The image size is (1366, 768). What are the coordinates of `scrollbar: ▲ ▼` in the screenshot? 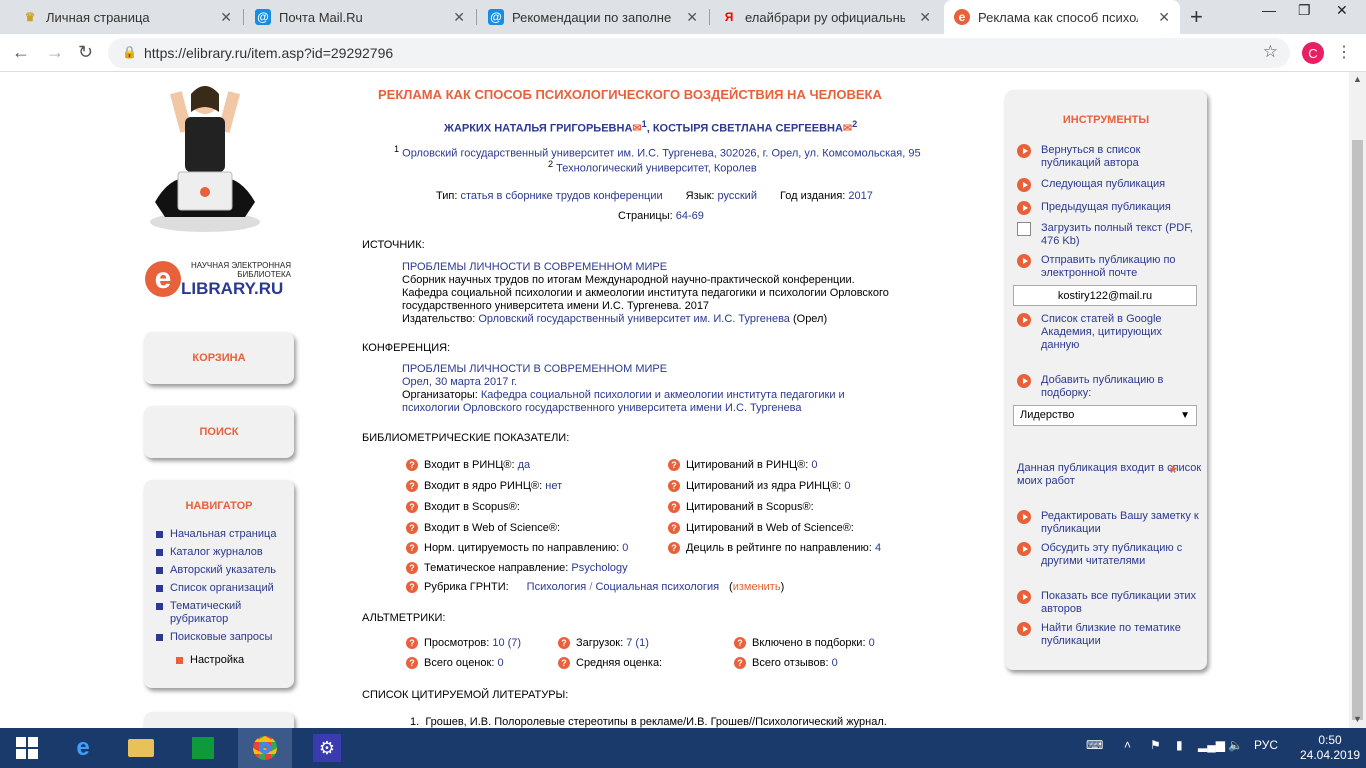 It's located at (1357, 400).